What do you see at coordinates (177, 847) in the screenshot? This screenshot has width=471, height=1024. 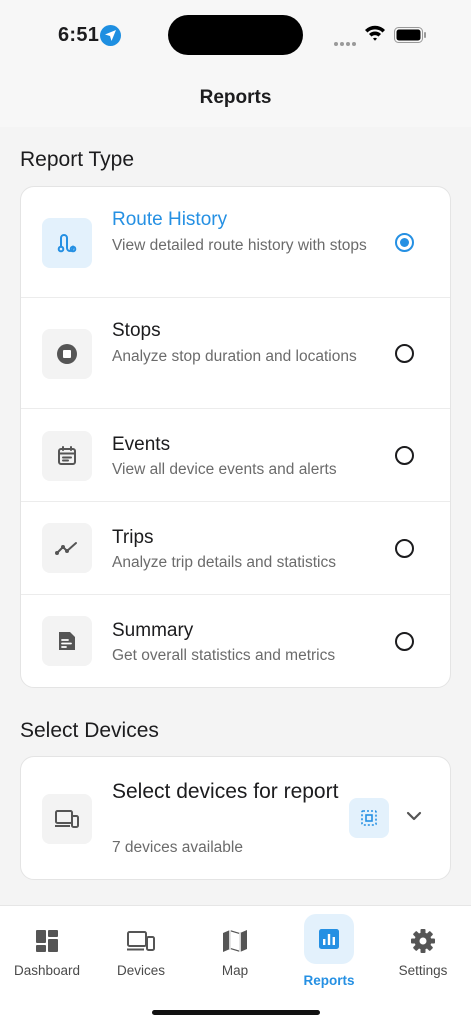 I see `device-count-text: 7 devices available` at bounding box center [177, 847].